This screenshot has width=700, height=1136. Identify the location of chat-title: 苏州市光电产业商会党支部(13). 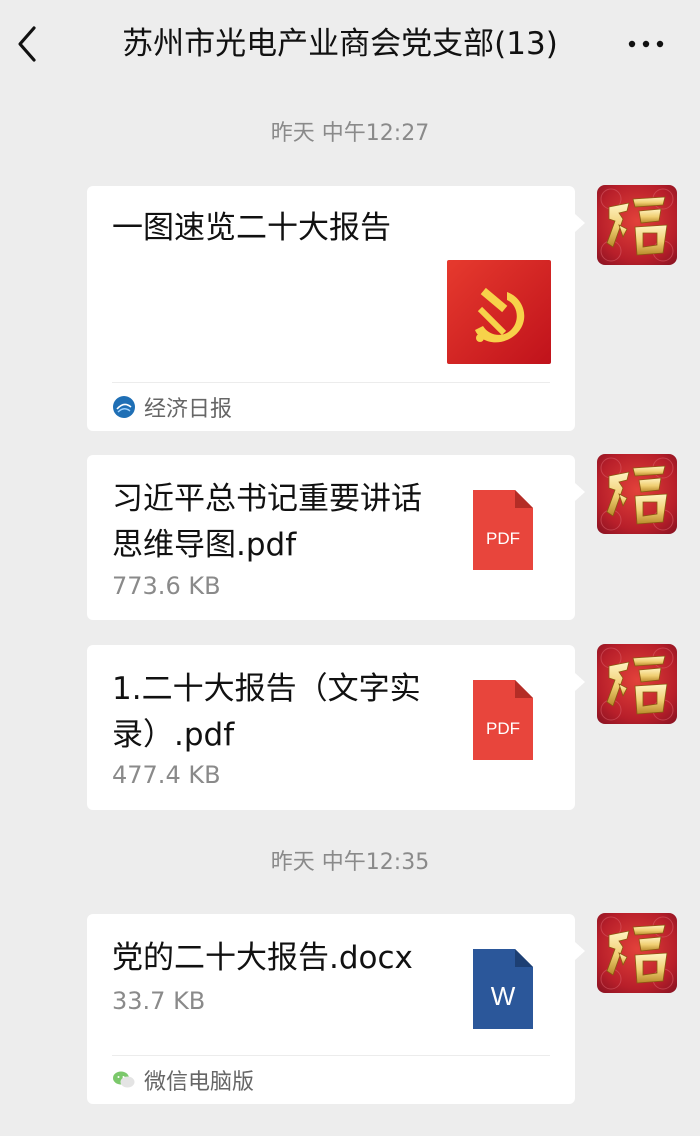
(340, 44).